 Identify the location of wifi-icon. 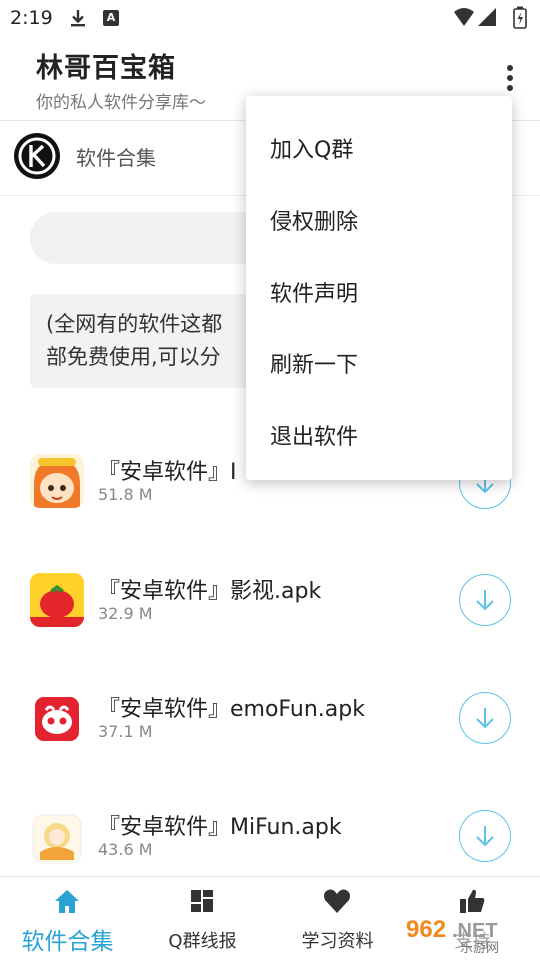
(464, 17).